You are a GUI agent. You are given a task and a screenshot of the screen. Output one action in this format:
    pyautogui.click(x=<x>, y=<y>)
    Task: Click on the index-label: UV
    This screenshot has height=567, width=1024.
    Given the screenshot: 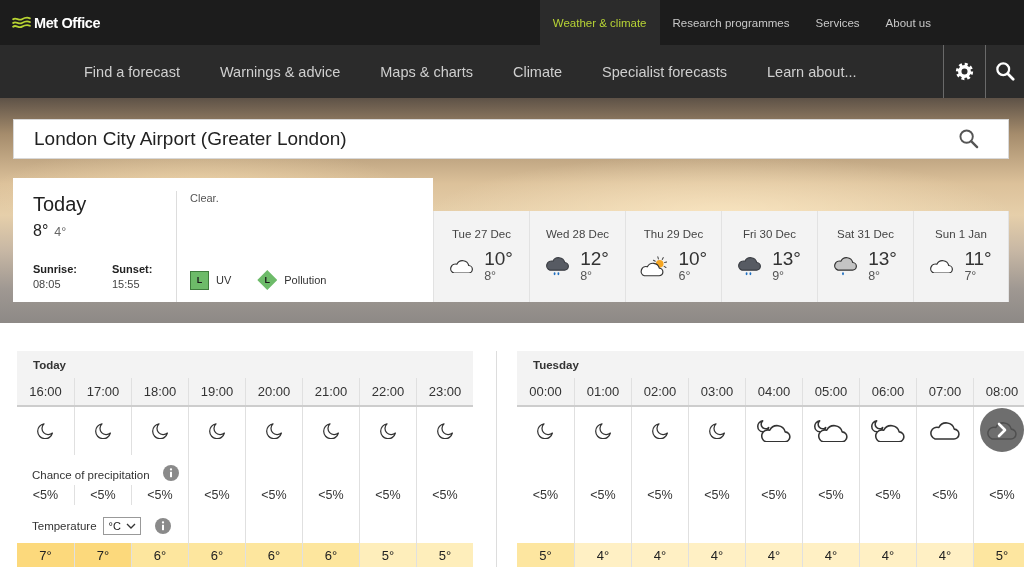 What is the action you would take?
    pyautogui.click(x=224, y=280)
    